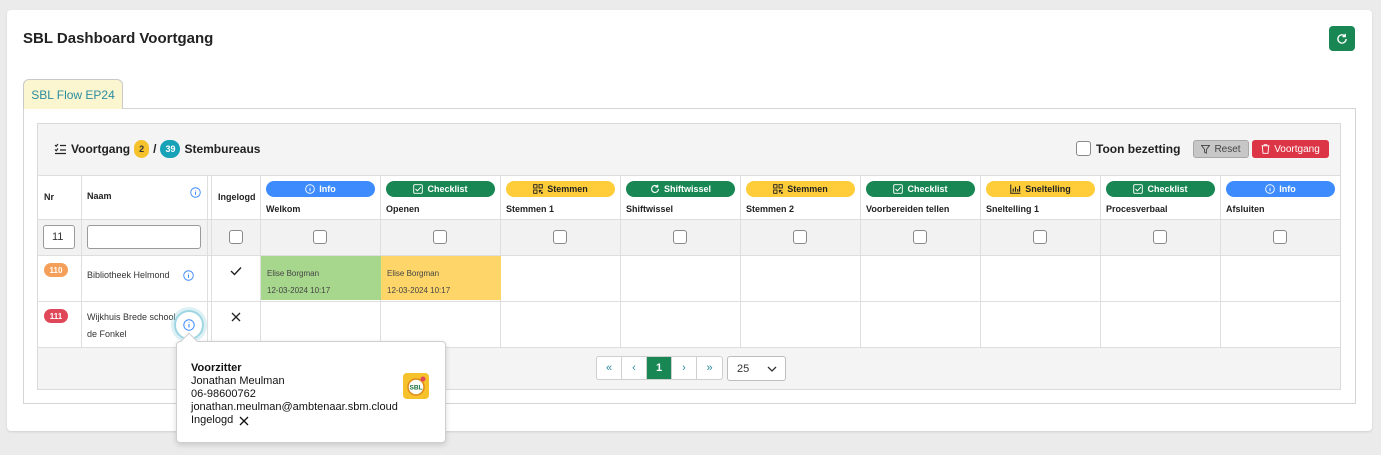  Describe the element at coordinates (56, 270) in the screenshot. I see `row-nr-badge: 110` at that location.